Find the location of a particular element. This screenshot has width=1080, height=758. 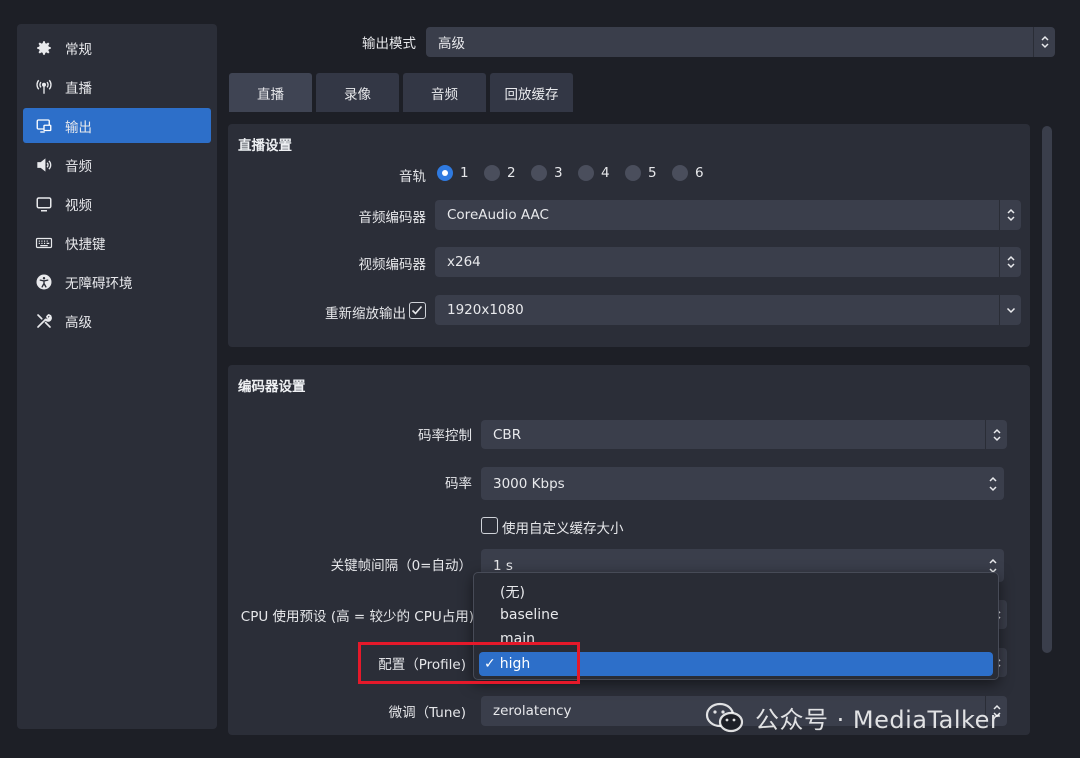

video-encoder-value: x264 is located at coordinates (464, 262).